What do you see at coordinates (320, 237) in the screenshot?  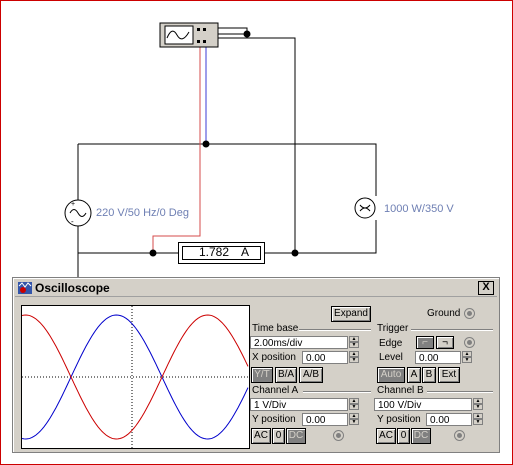 I see `wire-right-bottom` at bounding box center [320, 237].